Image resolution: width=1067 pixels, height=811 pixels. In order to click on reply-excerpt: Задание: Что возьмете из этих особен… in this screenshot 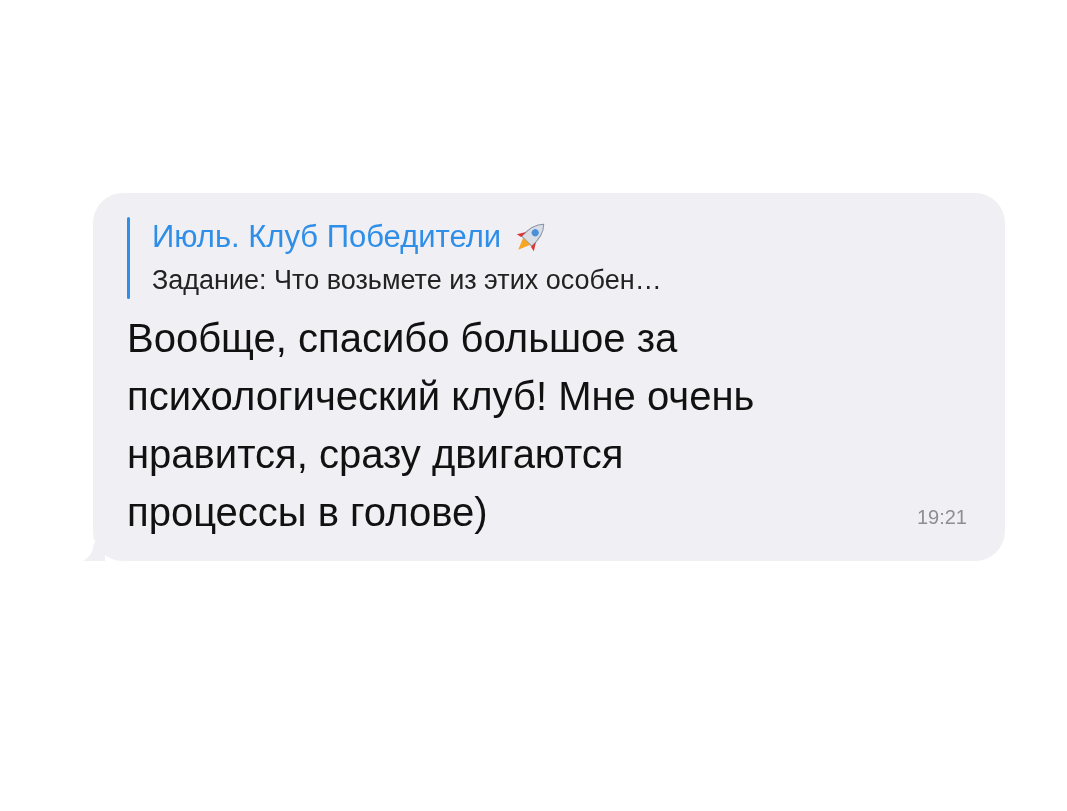, I will do `click(407, 280)`.